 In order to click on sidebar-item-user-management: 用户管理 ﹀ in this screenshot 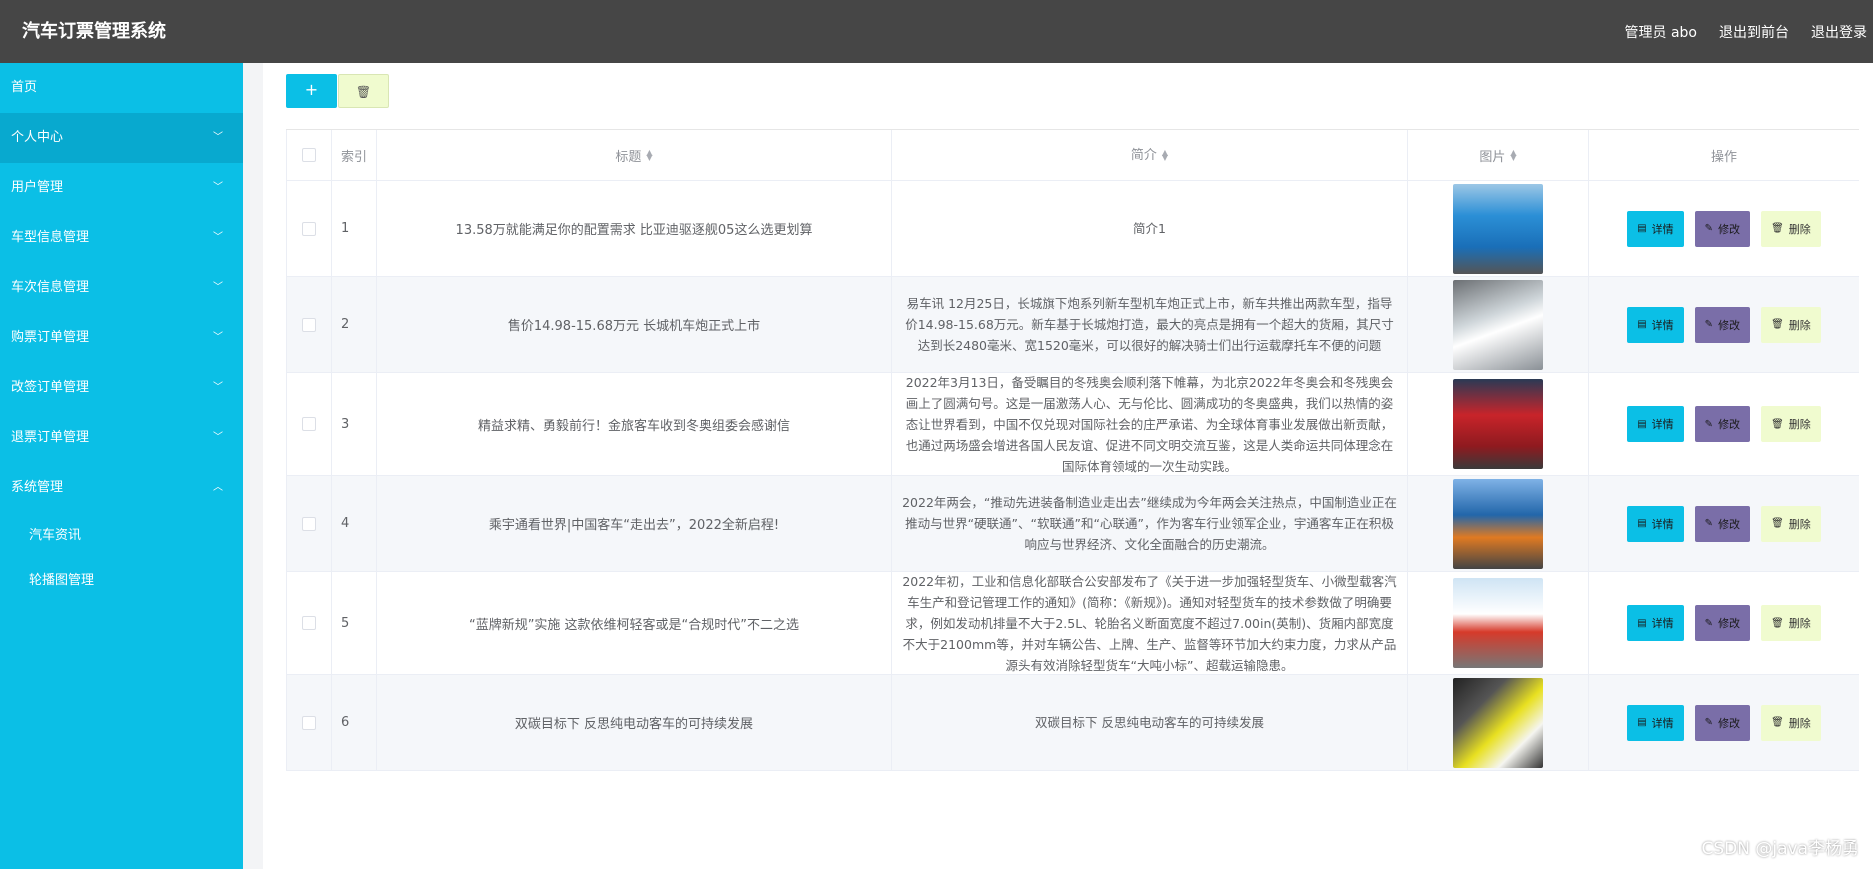, I will do `click(121, 188)`.